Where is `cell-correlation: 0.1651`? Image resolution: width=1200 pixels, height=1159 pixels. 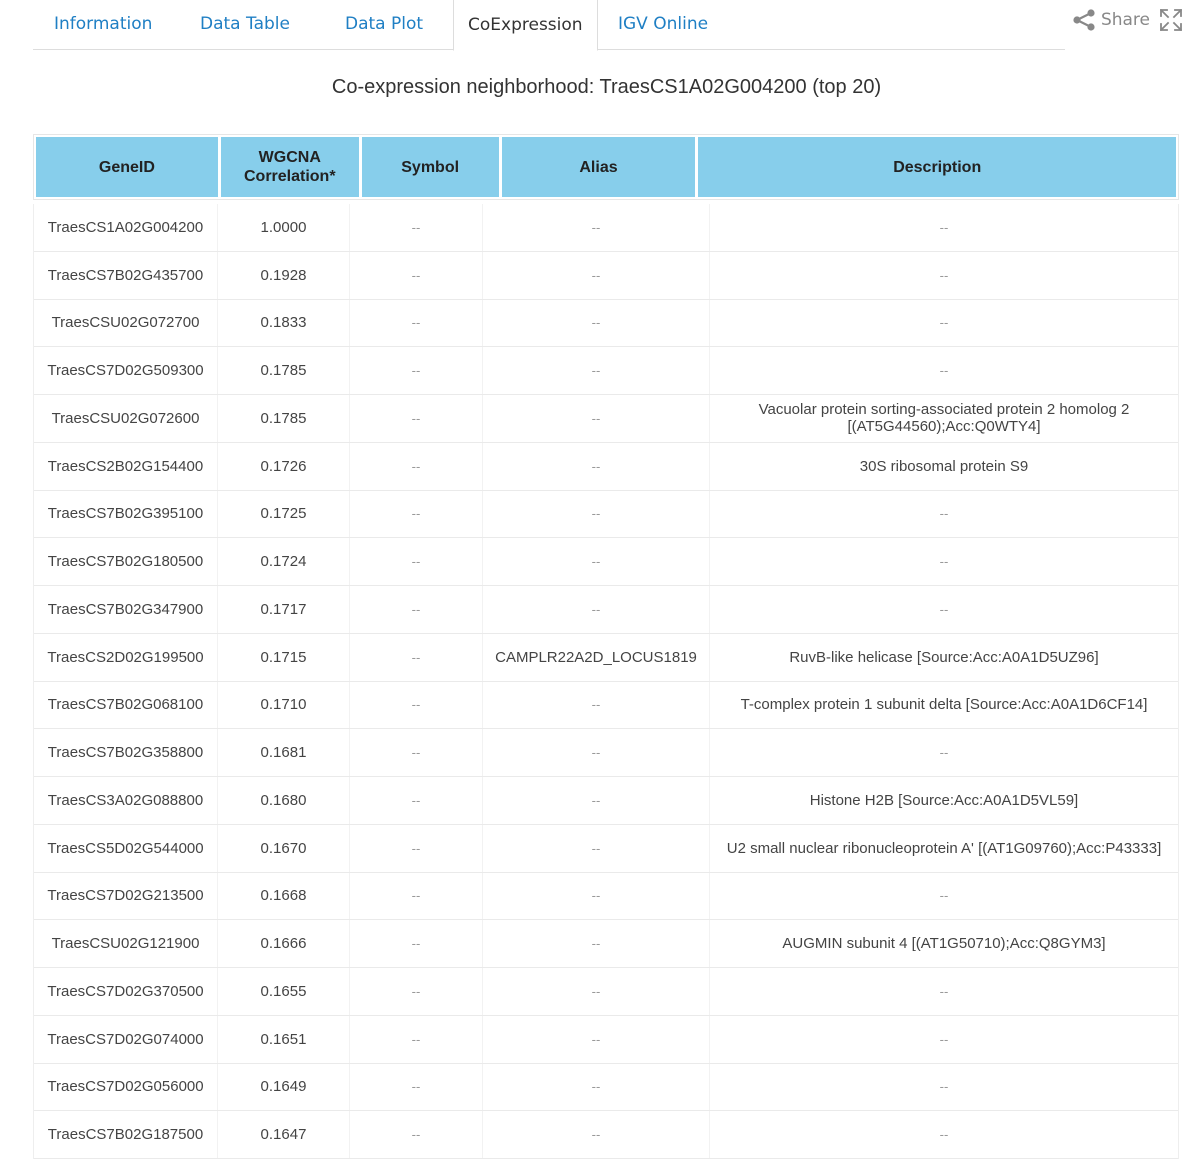 cell-correlation: 0.1651 is located at coordinates (284, 1039).